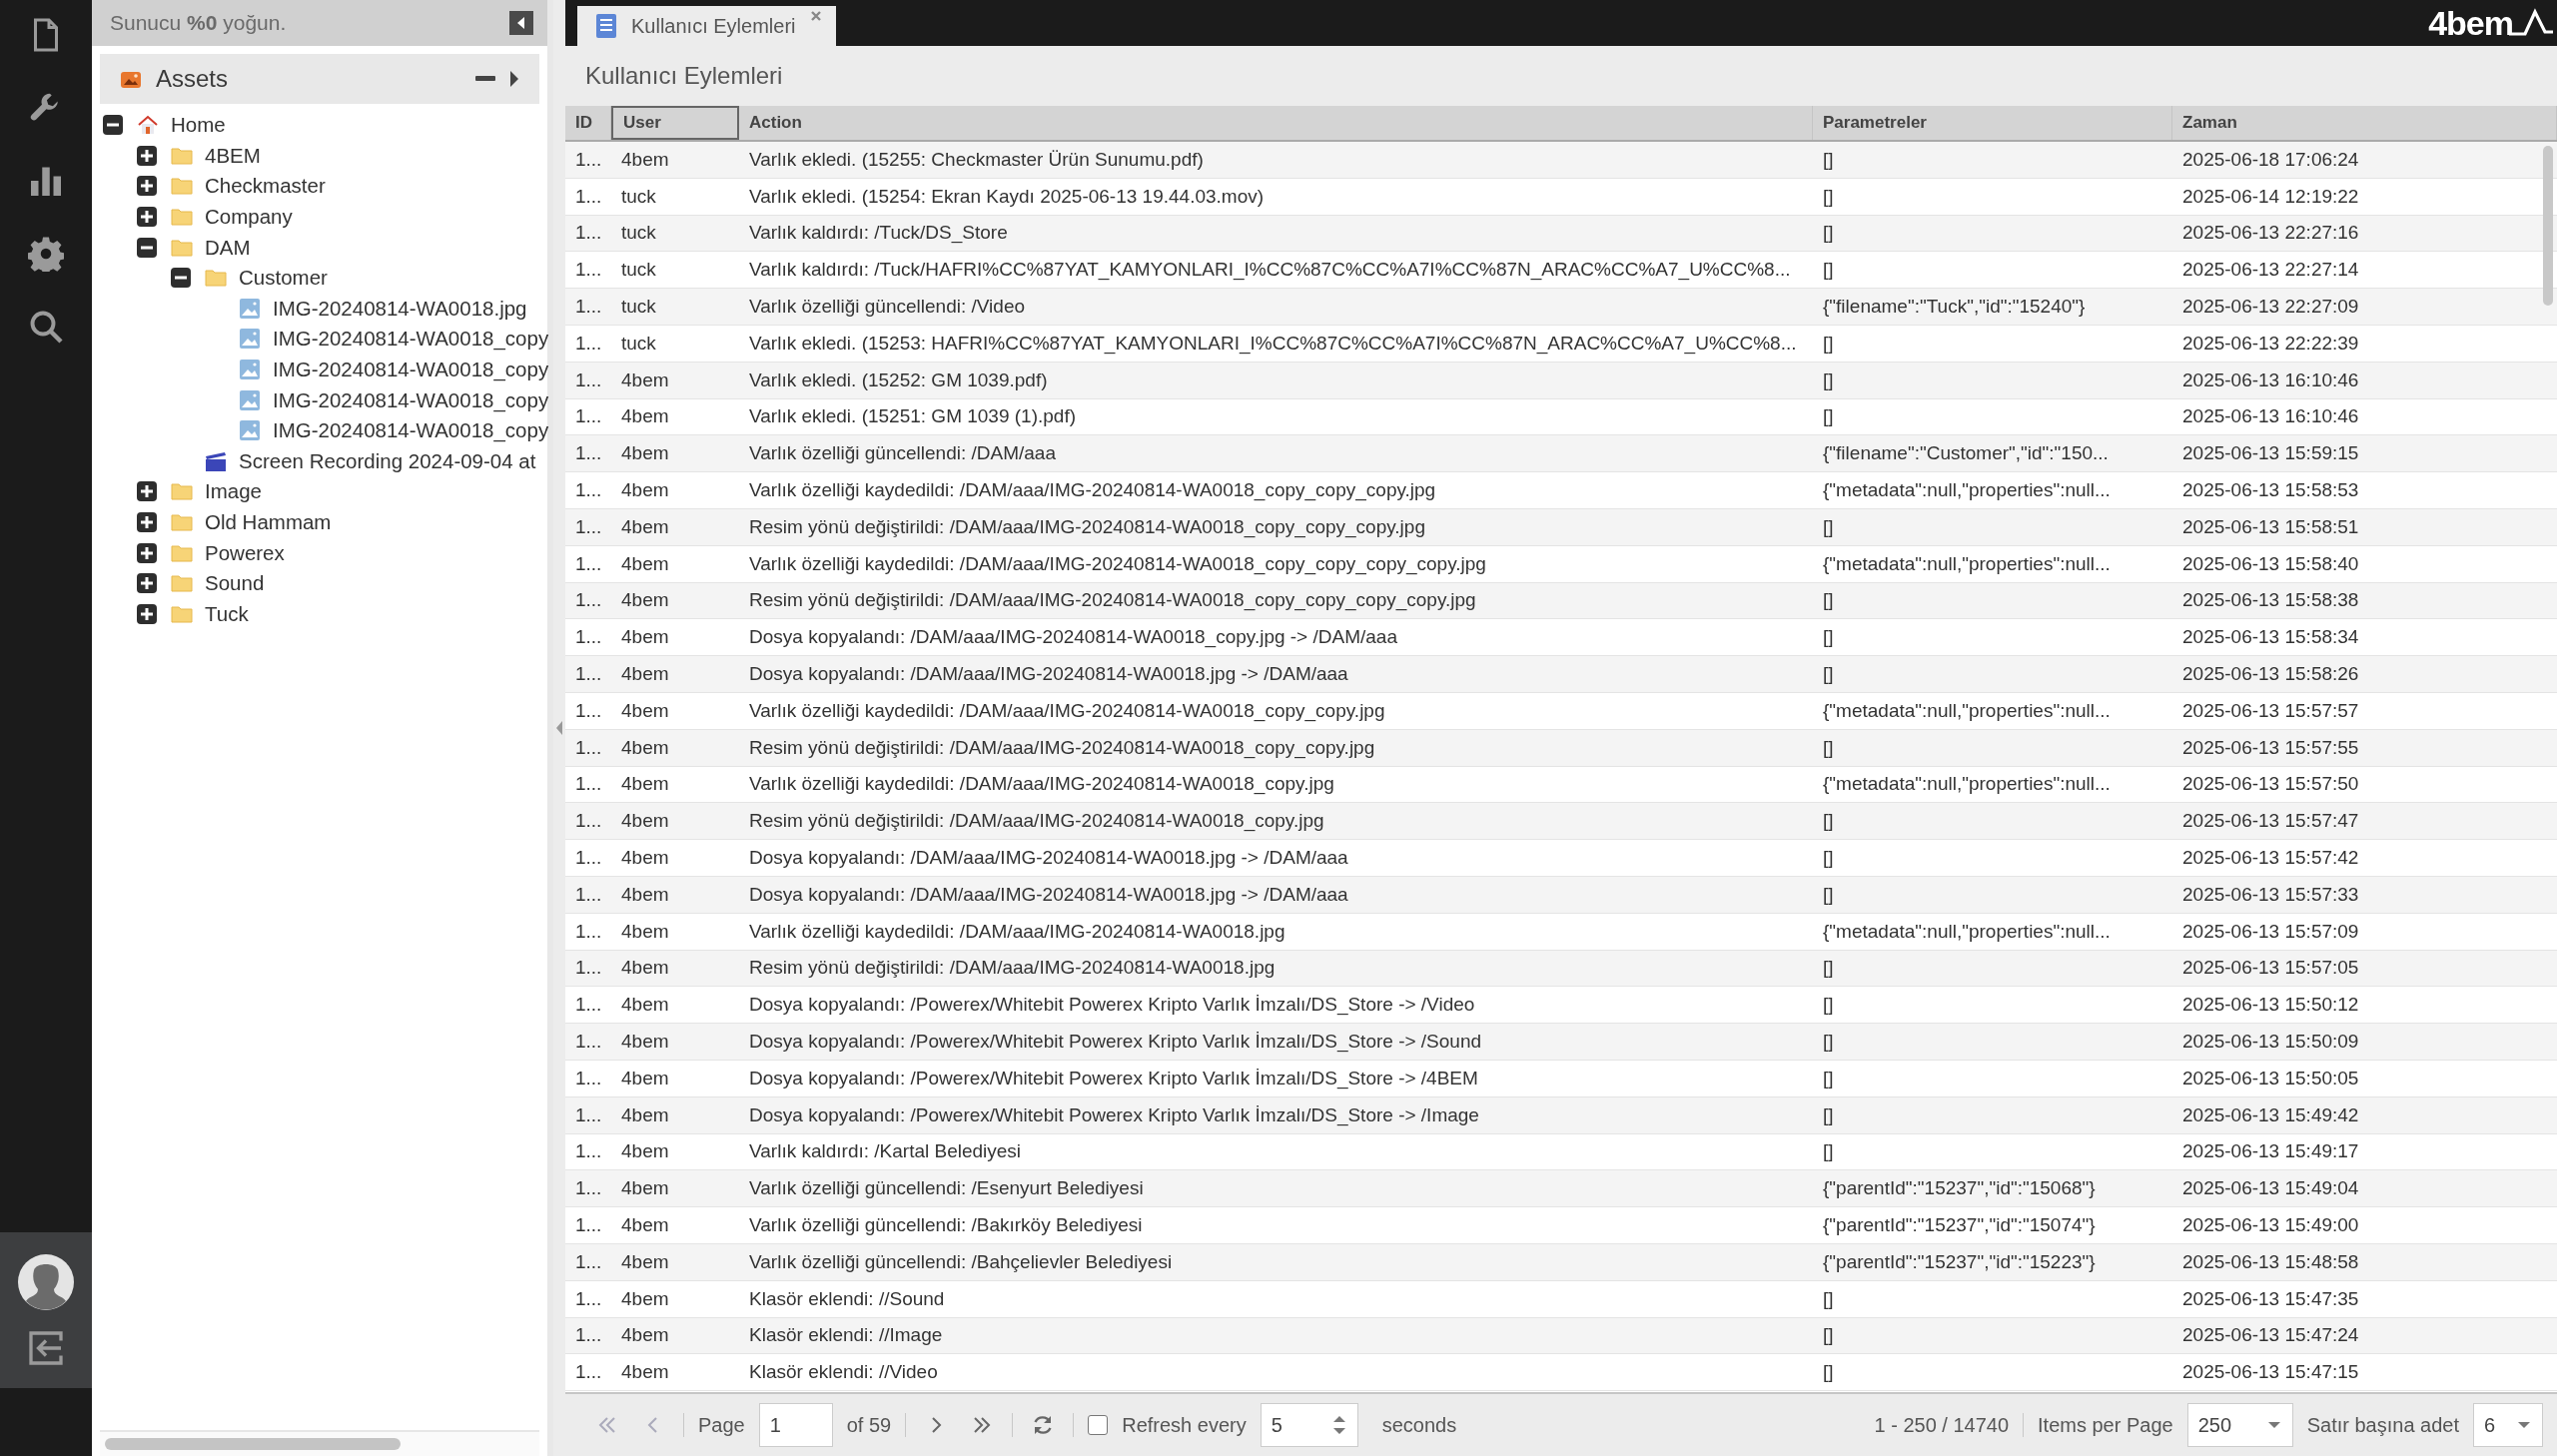  Describe the element at coordinates (2270, 821) in the screenshot. I see `table-cell-text: 2025-06-13 15:57:47` at that location.